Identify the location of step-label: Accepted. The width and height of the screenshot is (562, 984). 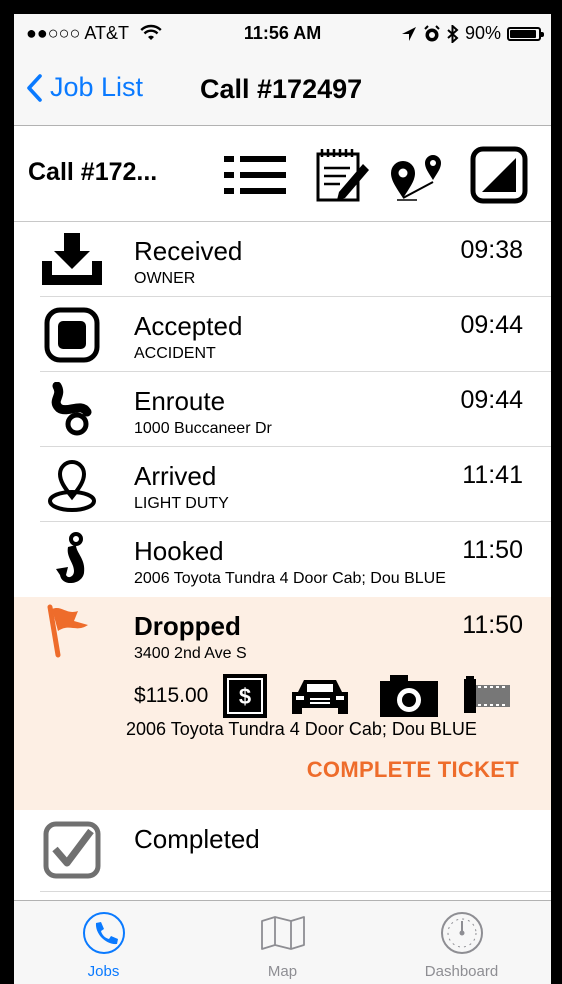
(188, 326).